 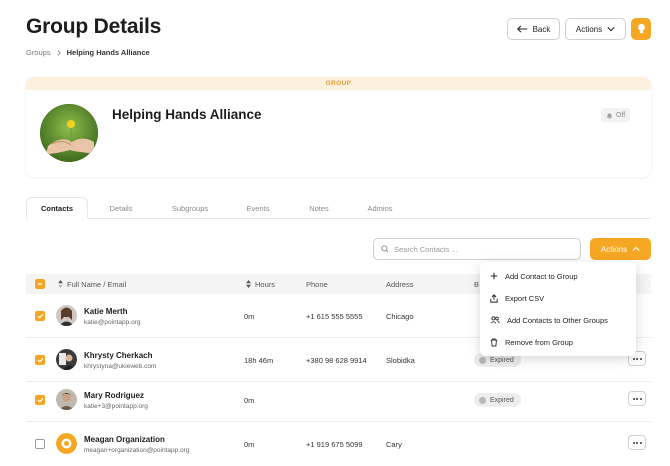 I want to click on back-button-label: Back, so click(x=541, y=29).